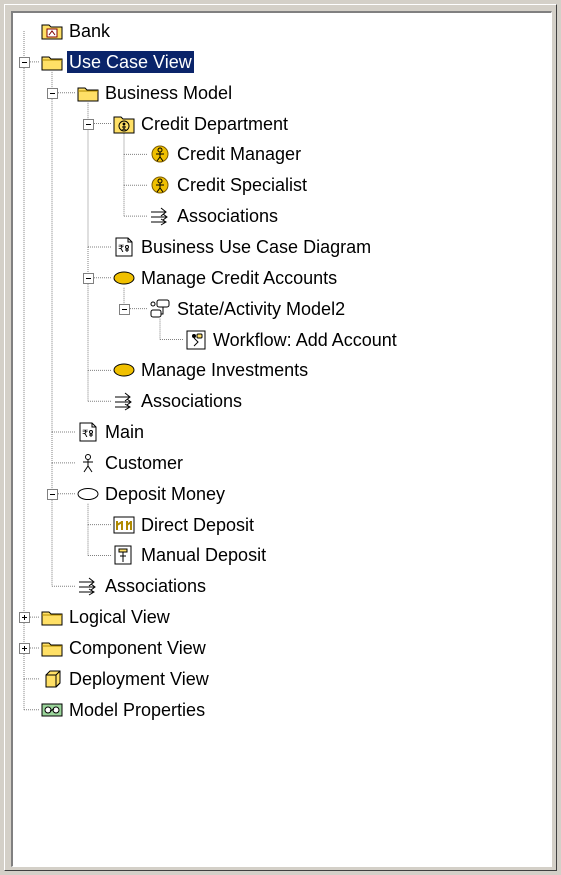 The image size is (561, 875). I want to click on tree-node: Model Properties, so click(124, 710).